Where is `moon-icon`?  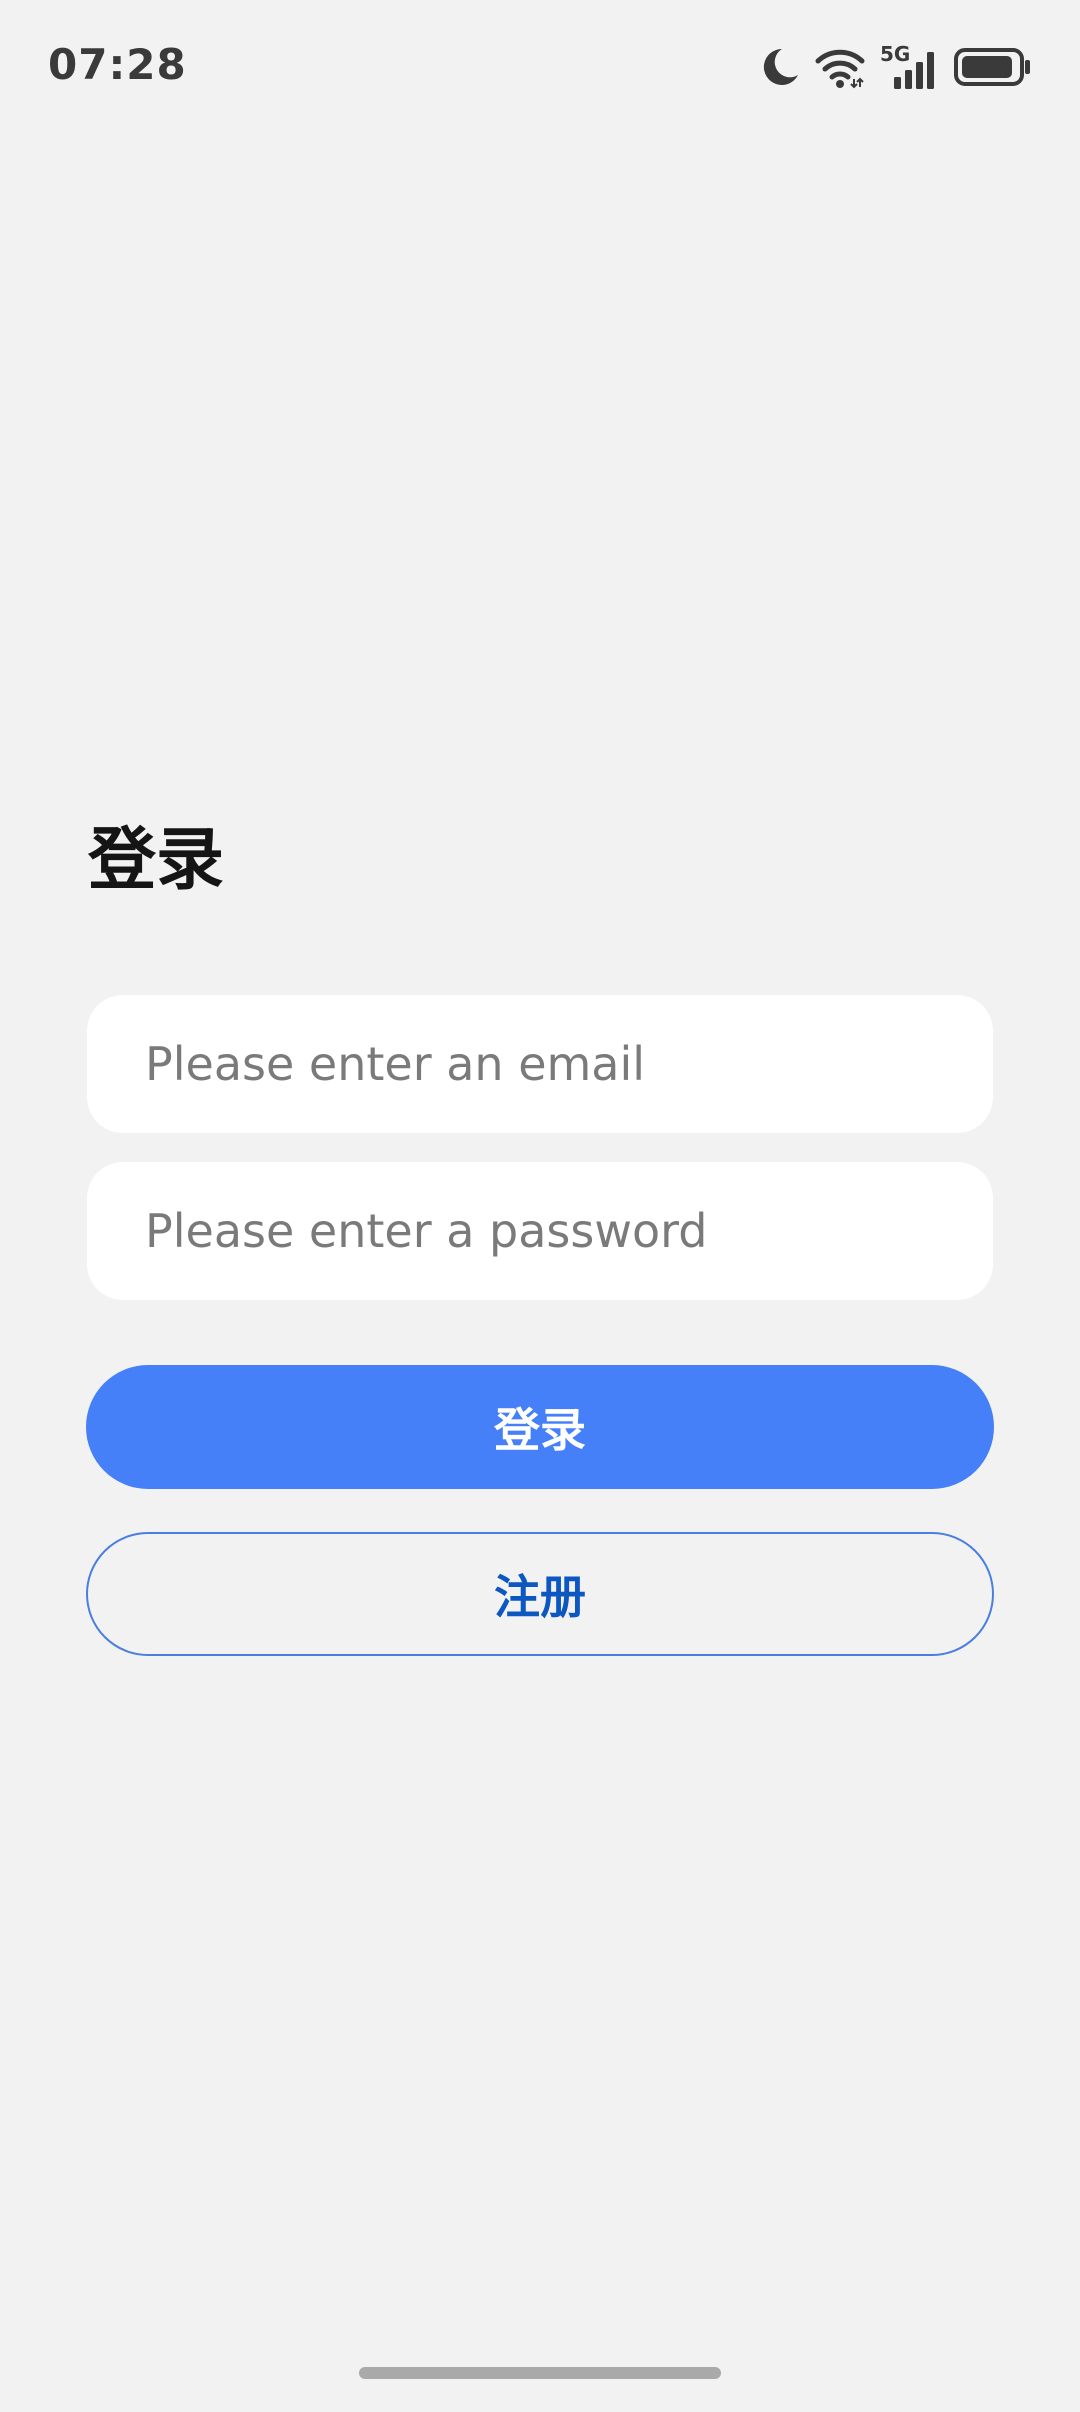
moon-icon is located at coordinates (780, 67).